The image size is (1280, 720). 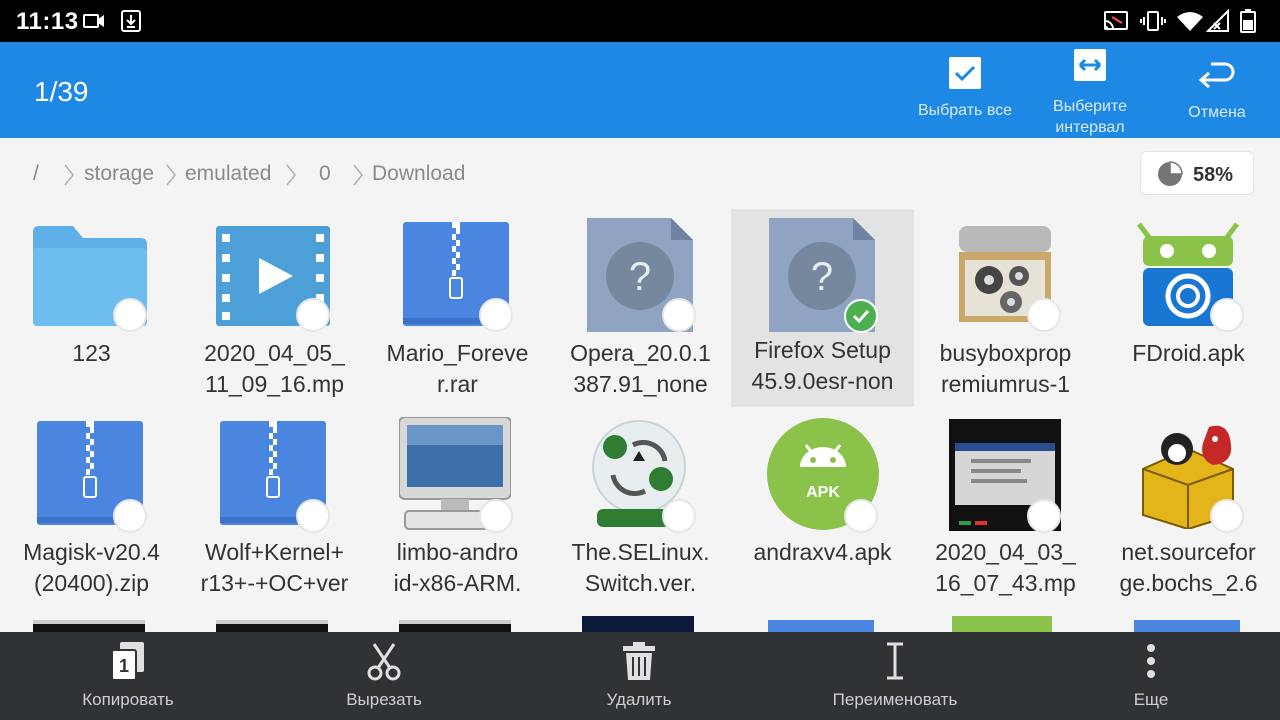 I want to click on wifi-icon, so click(x=1190, y=21).